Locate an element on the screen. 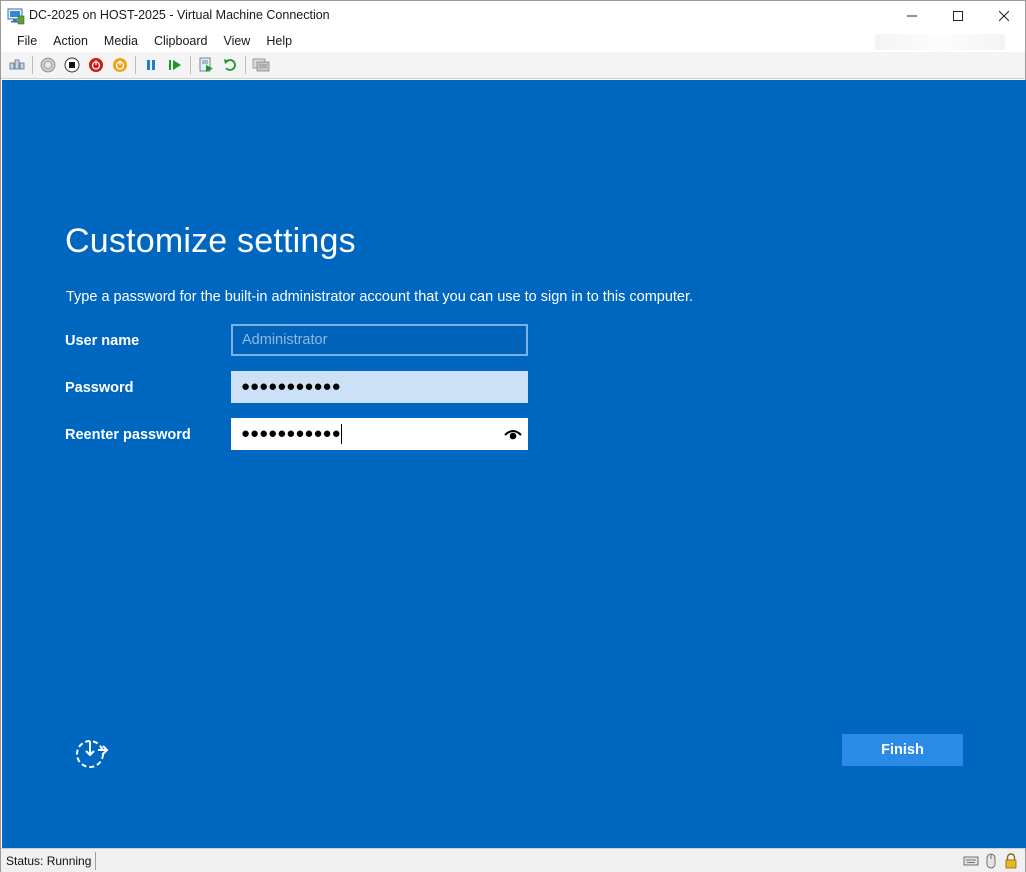  ctrl-alt-del-button is located at coordinates (17, 65).